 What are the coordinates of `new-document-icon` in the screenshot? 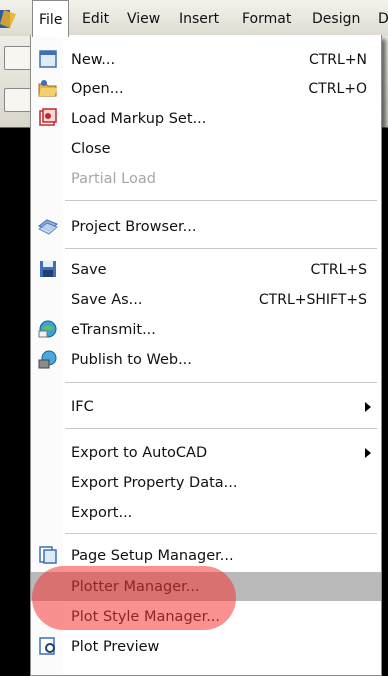 It's located at (48, 59).